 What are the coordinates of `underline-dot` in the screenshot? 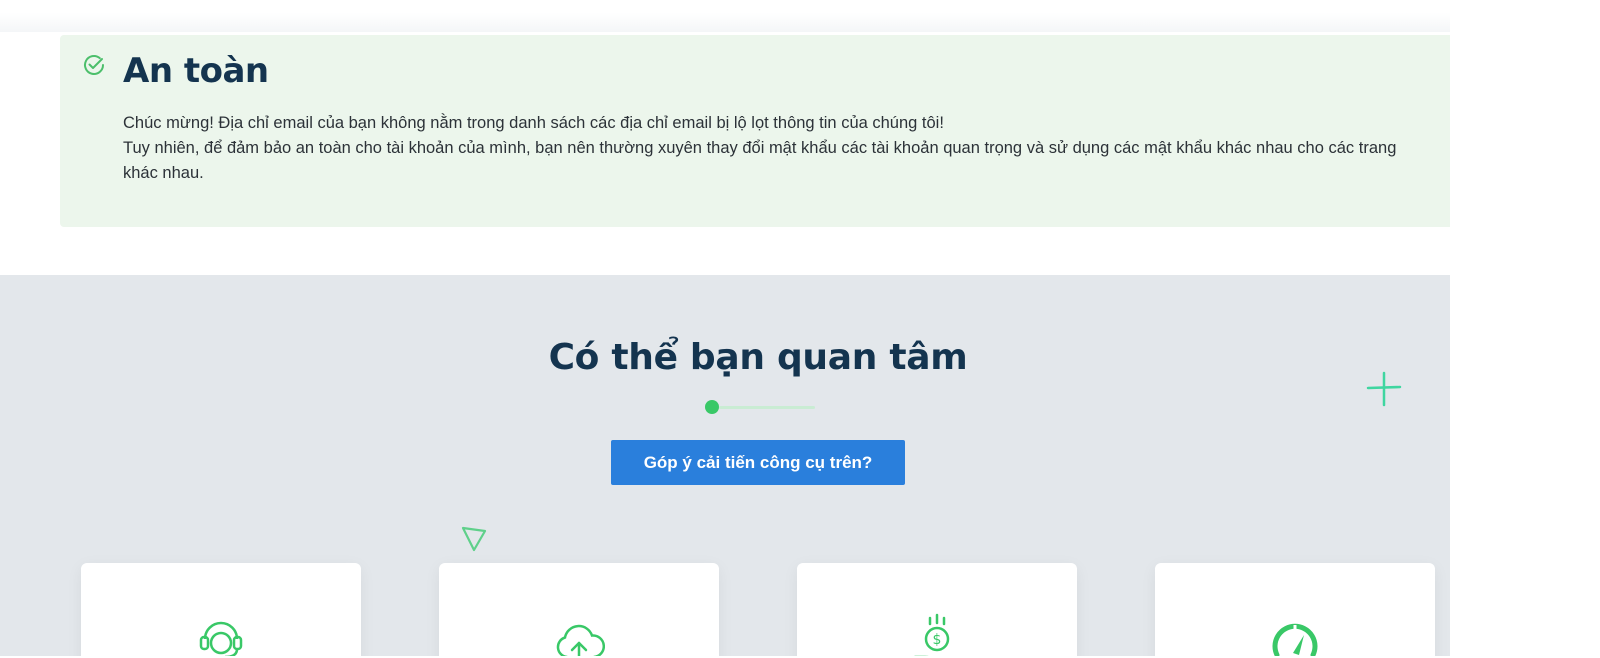 It's located at (712, 407).